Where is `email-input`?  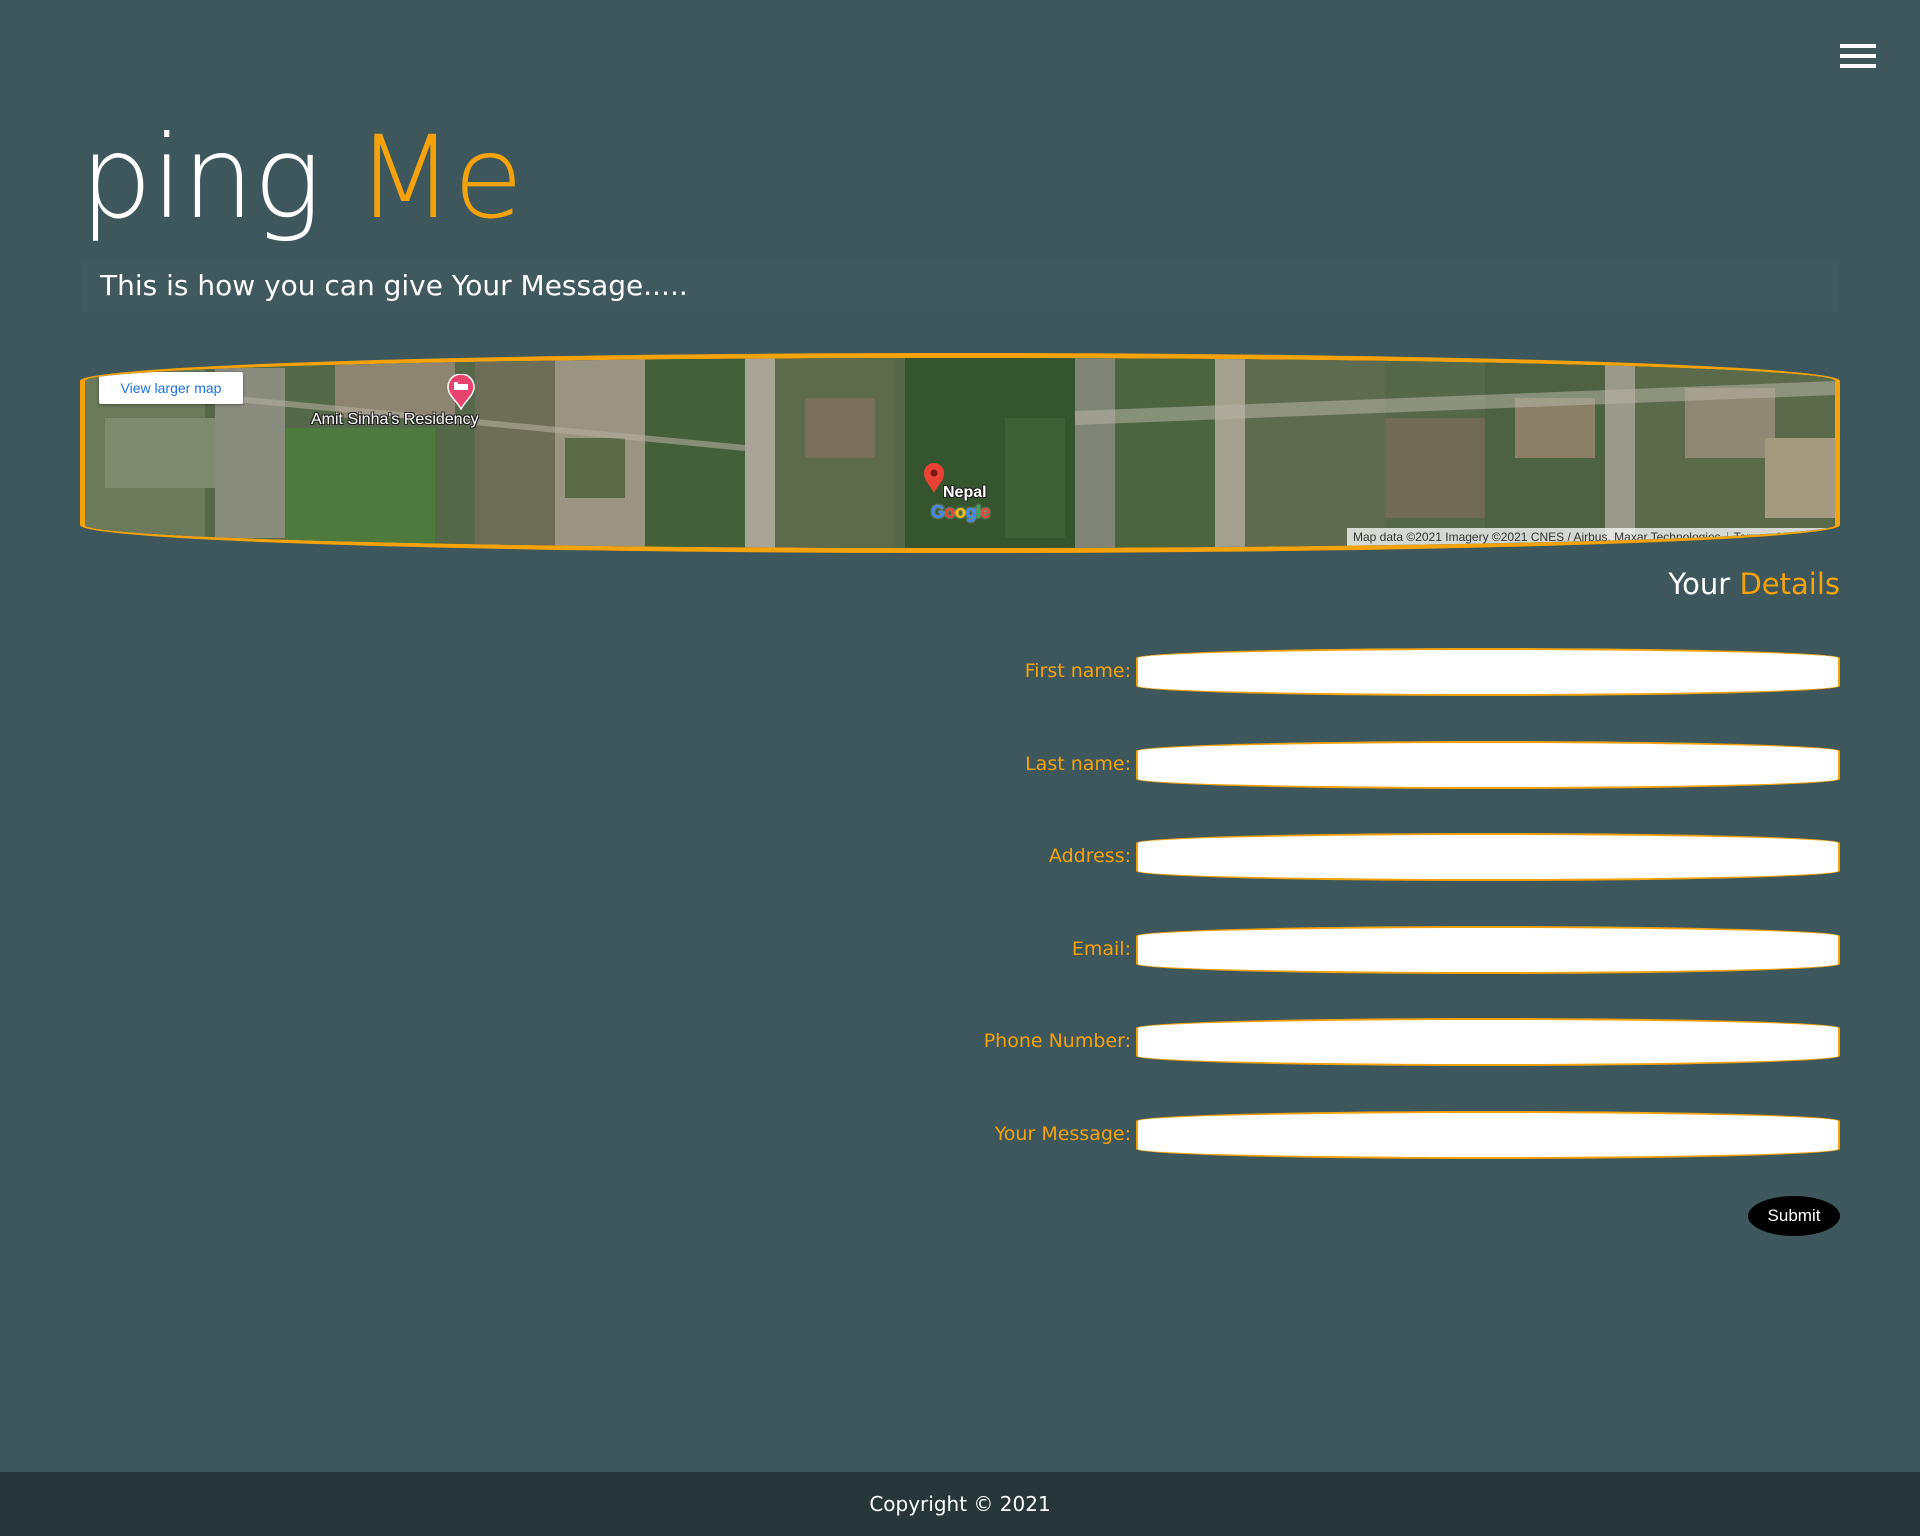 email-input is located at coordinates (1488, 950).